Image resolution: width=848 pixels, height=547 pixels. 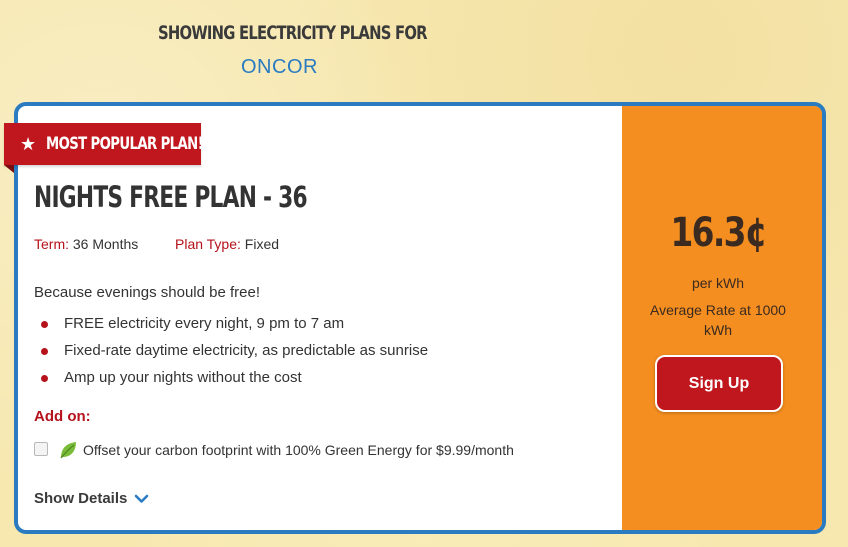 I want to click on plan-term: Term: 36 Months, so click(x=86, y=244).